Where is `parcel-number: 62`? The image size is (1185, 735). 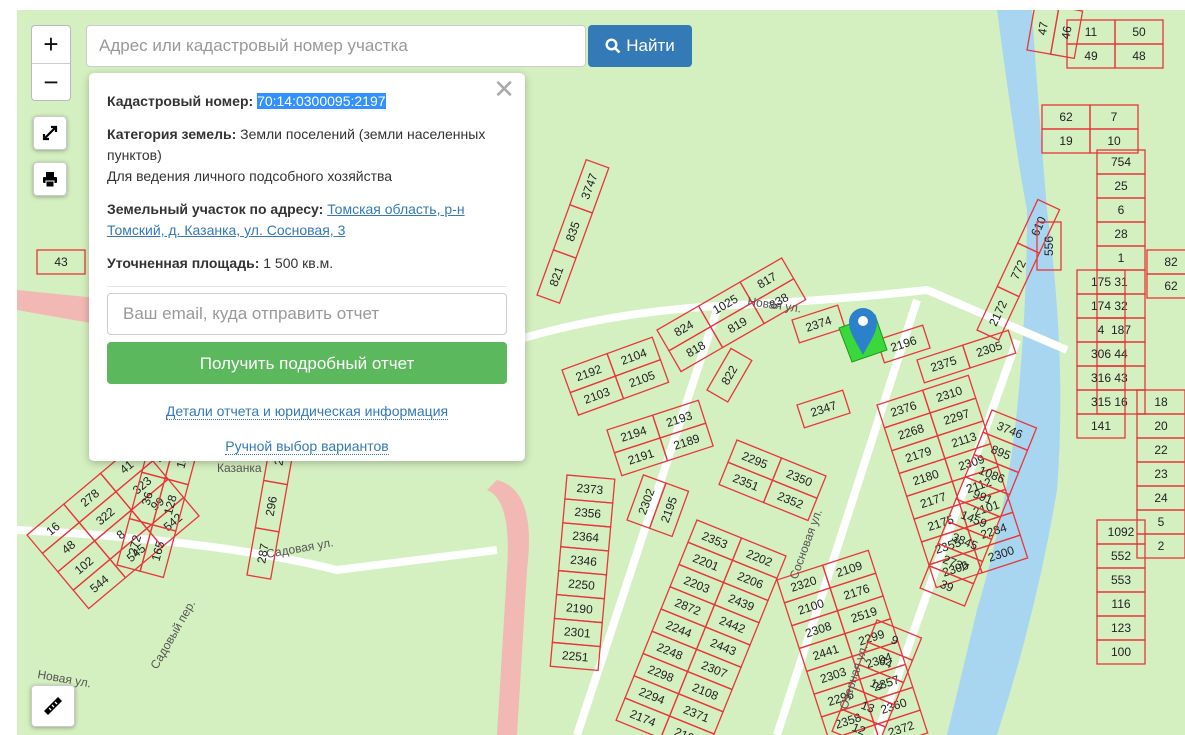 parcel-number: 62 is located at coordinates (1171, 286).